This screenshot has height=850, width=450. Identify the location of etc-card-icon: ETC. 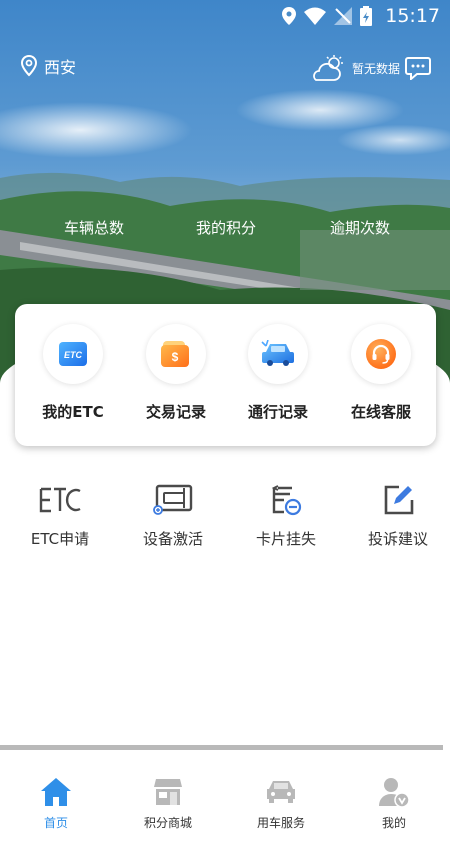
(73, 354).